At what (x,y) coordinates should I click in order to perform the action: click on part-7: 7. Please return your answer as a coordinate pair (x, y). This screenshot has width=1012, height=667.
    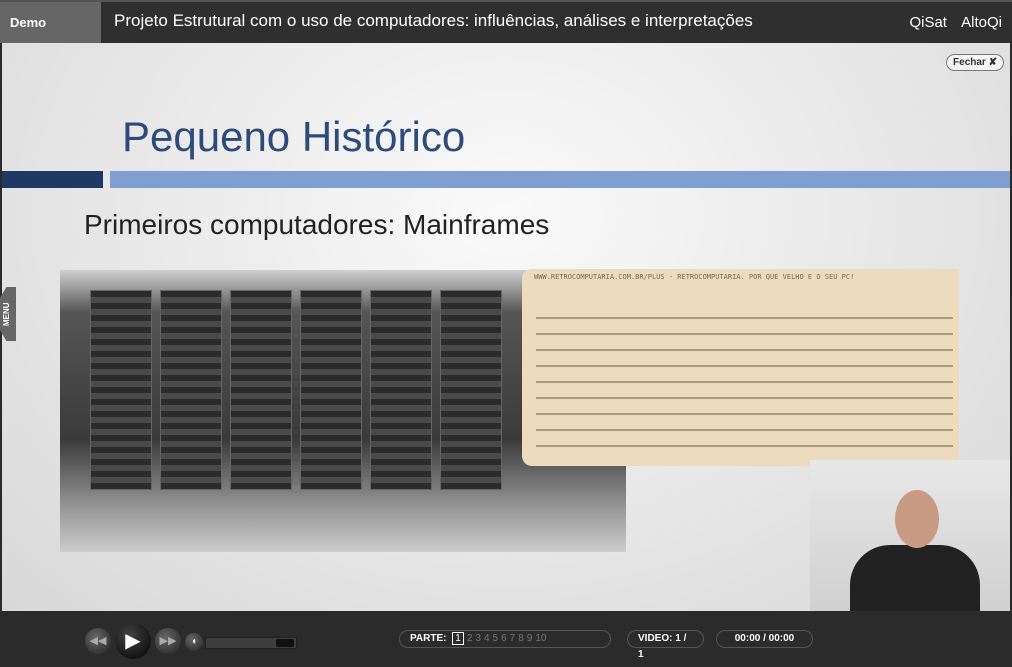
    Looking at the image, I should click on (513, 638).